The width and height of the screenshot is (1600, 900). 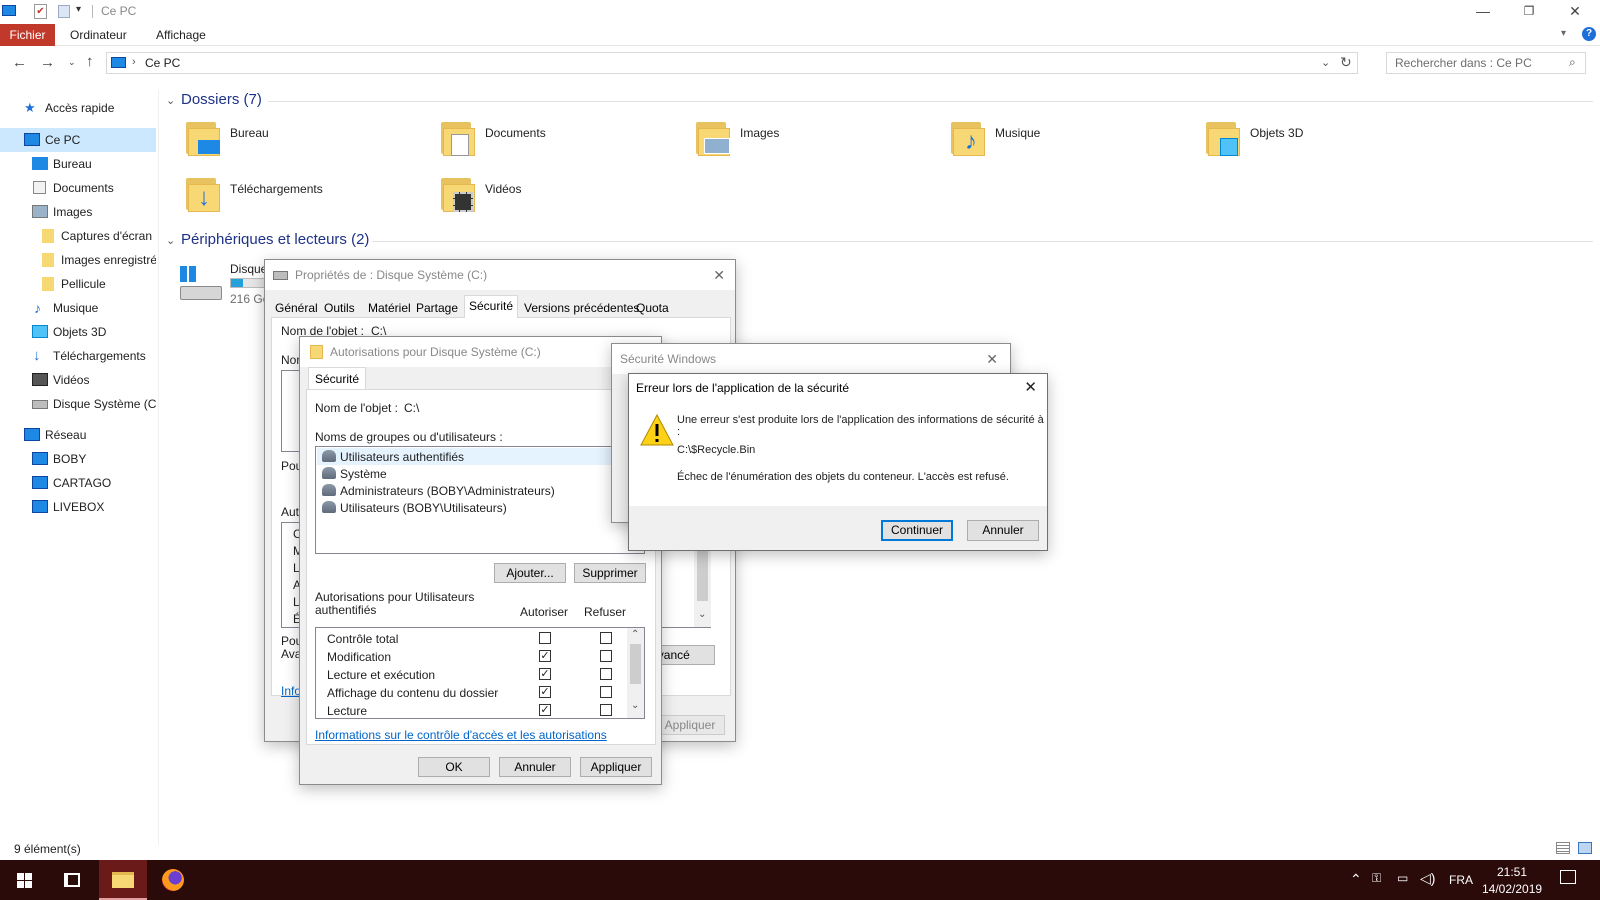 I want to click on customize-toolbar-icon: ▾, so click(x=78, y=9).